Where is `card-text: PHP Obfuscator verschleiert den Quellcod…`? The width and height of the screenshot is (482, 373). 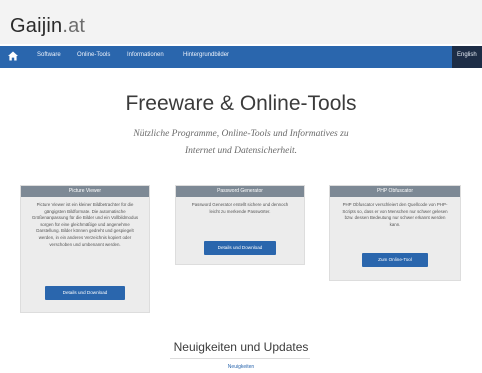 card-text: PHP Obfuscator verschleiert den Quellcod… is located at coordinates (395, 214).